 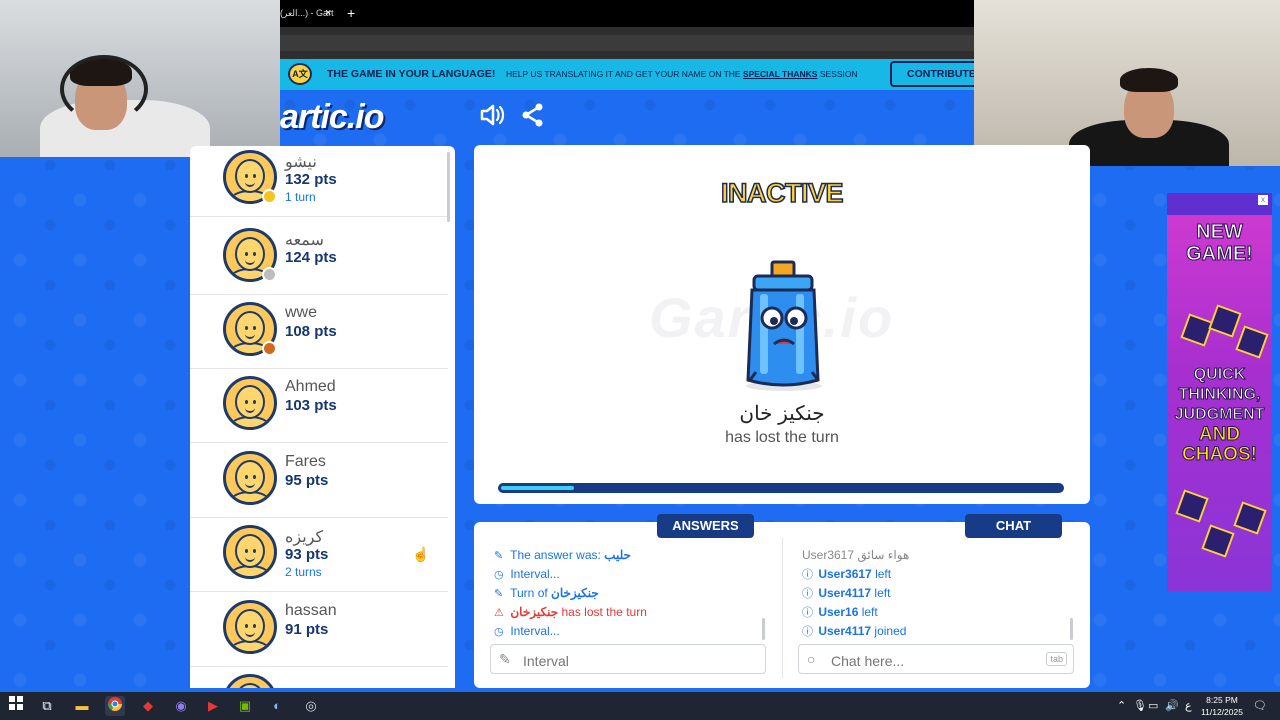 What do you see at coordinates (310, 13) in the screenshot?
I see `browser-tab: (العر...) - Gart ×` at bounding box center [310, 13].